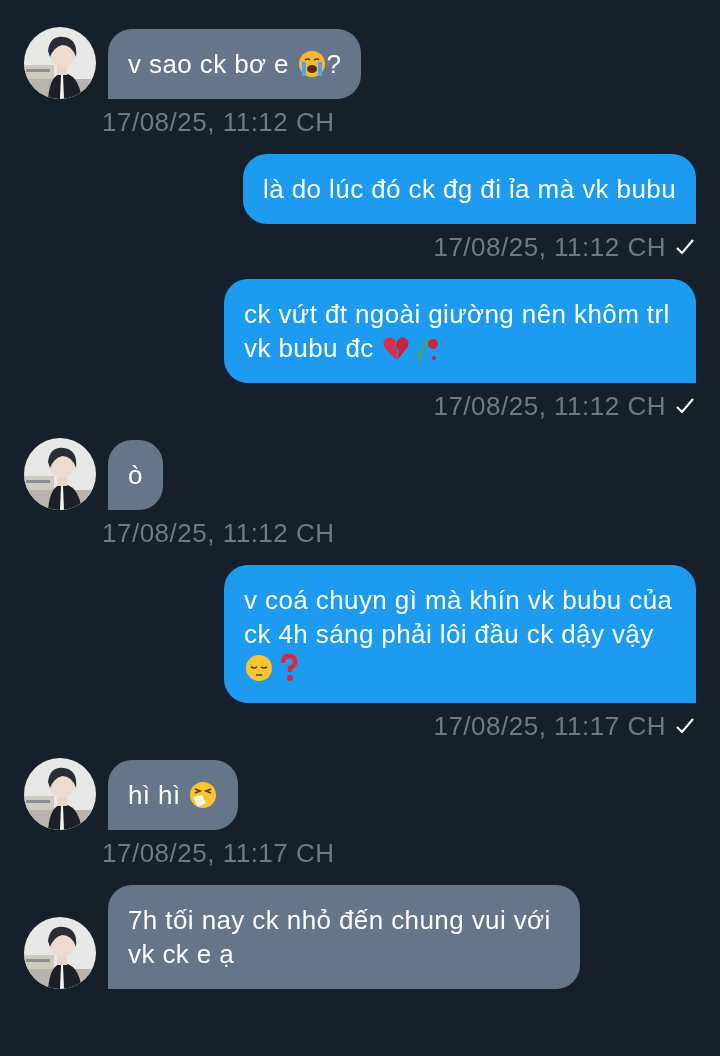 The image size is (720, 1056). Describe the element at coordinates (460, 331) in the screenshot. I see `message-bubble: ck vứt đt ngoài giường nên khôm trl vk bubu đc` at that location.